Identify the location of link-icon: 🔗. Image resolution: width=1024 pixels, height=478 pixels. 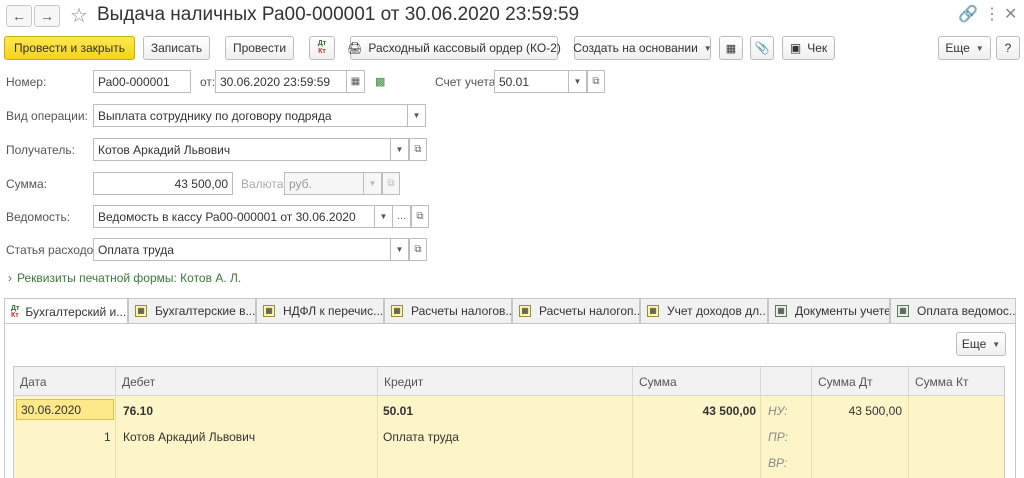
(968, 14).